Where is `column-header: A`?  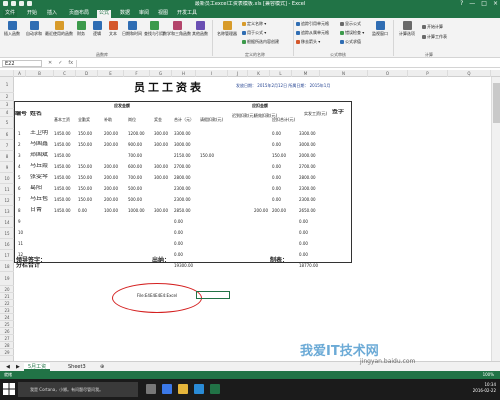 column-header: A is located at coordinates (20, 73).